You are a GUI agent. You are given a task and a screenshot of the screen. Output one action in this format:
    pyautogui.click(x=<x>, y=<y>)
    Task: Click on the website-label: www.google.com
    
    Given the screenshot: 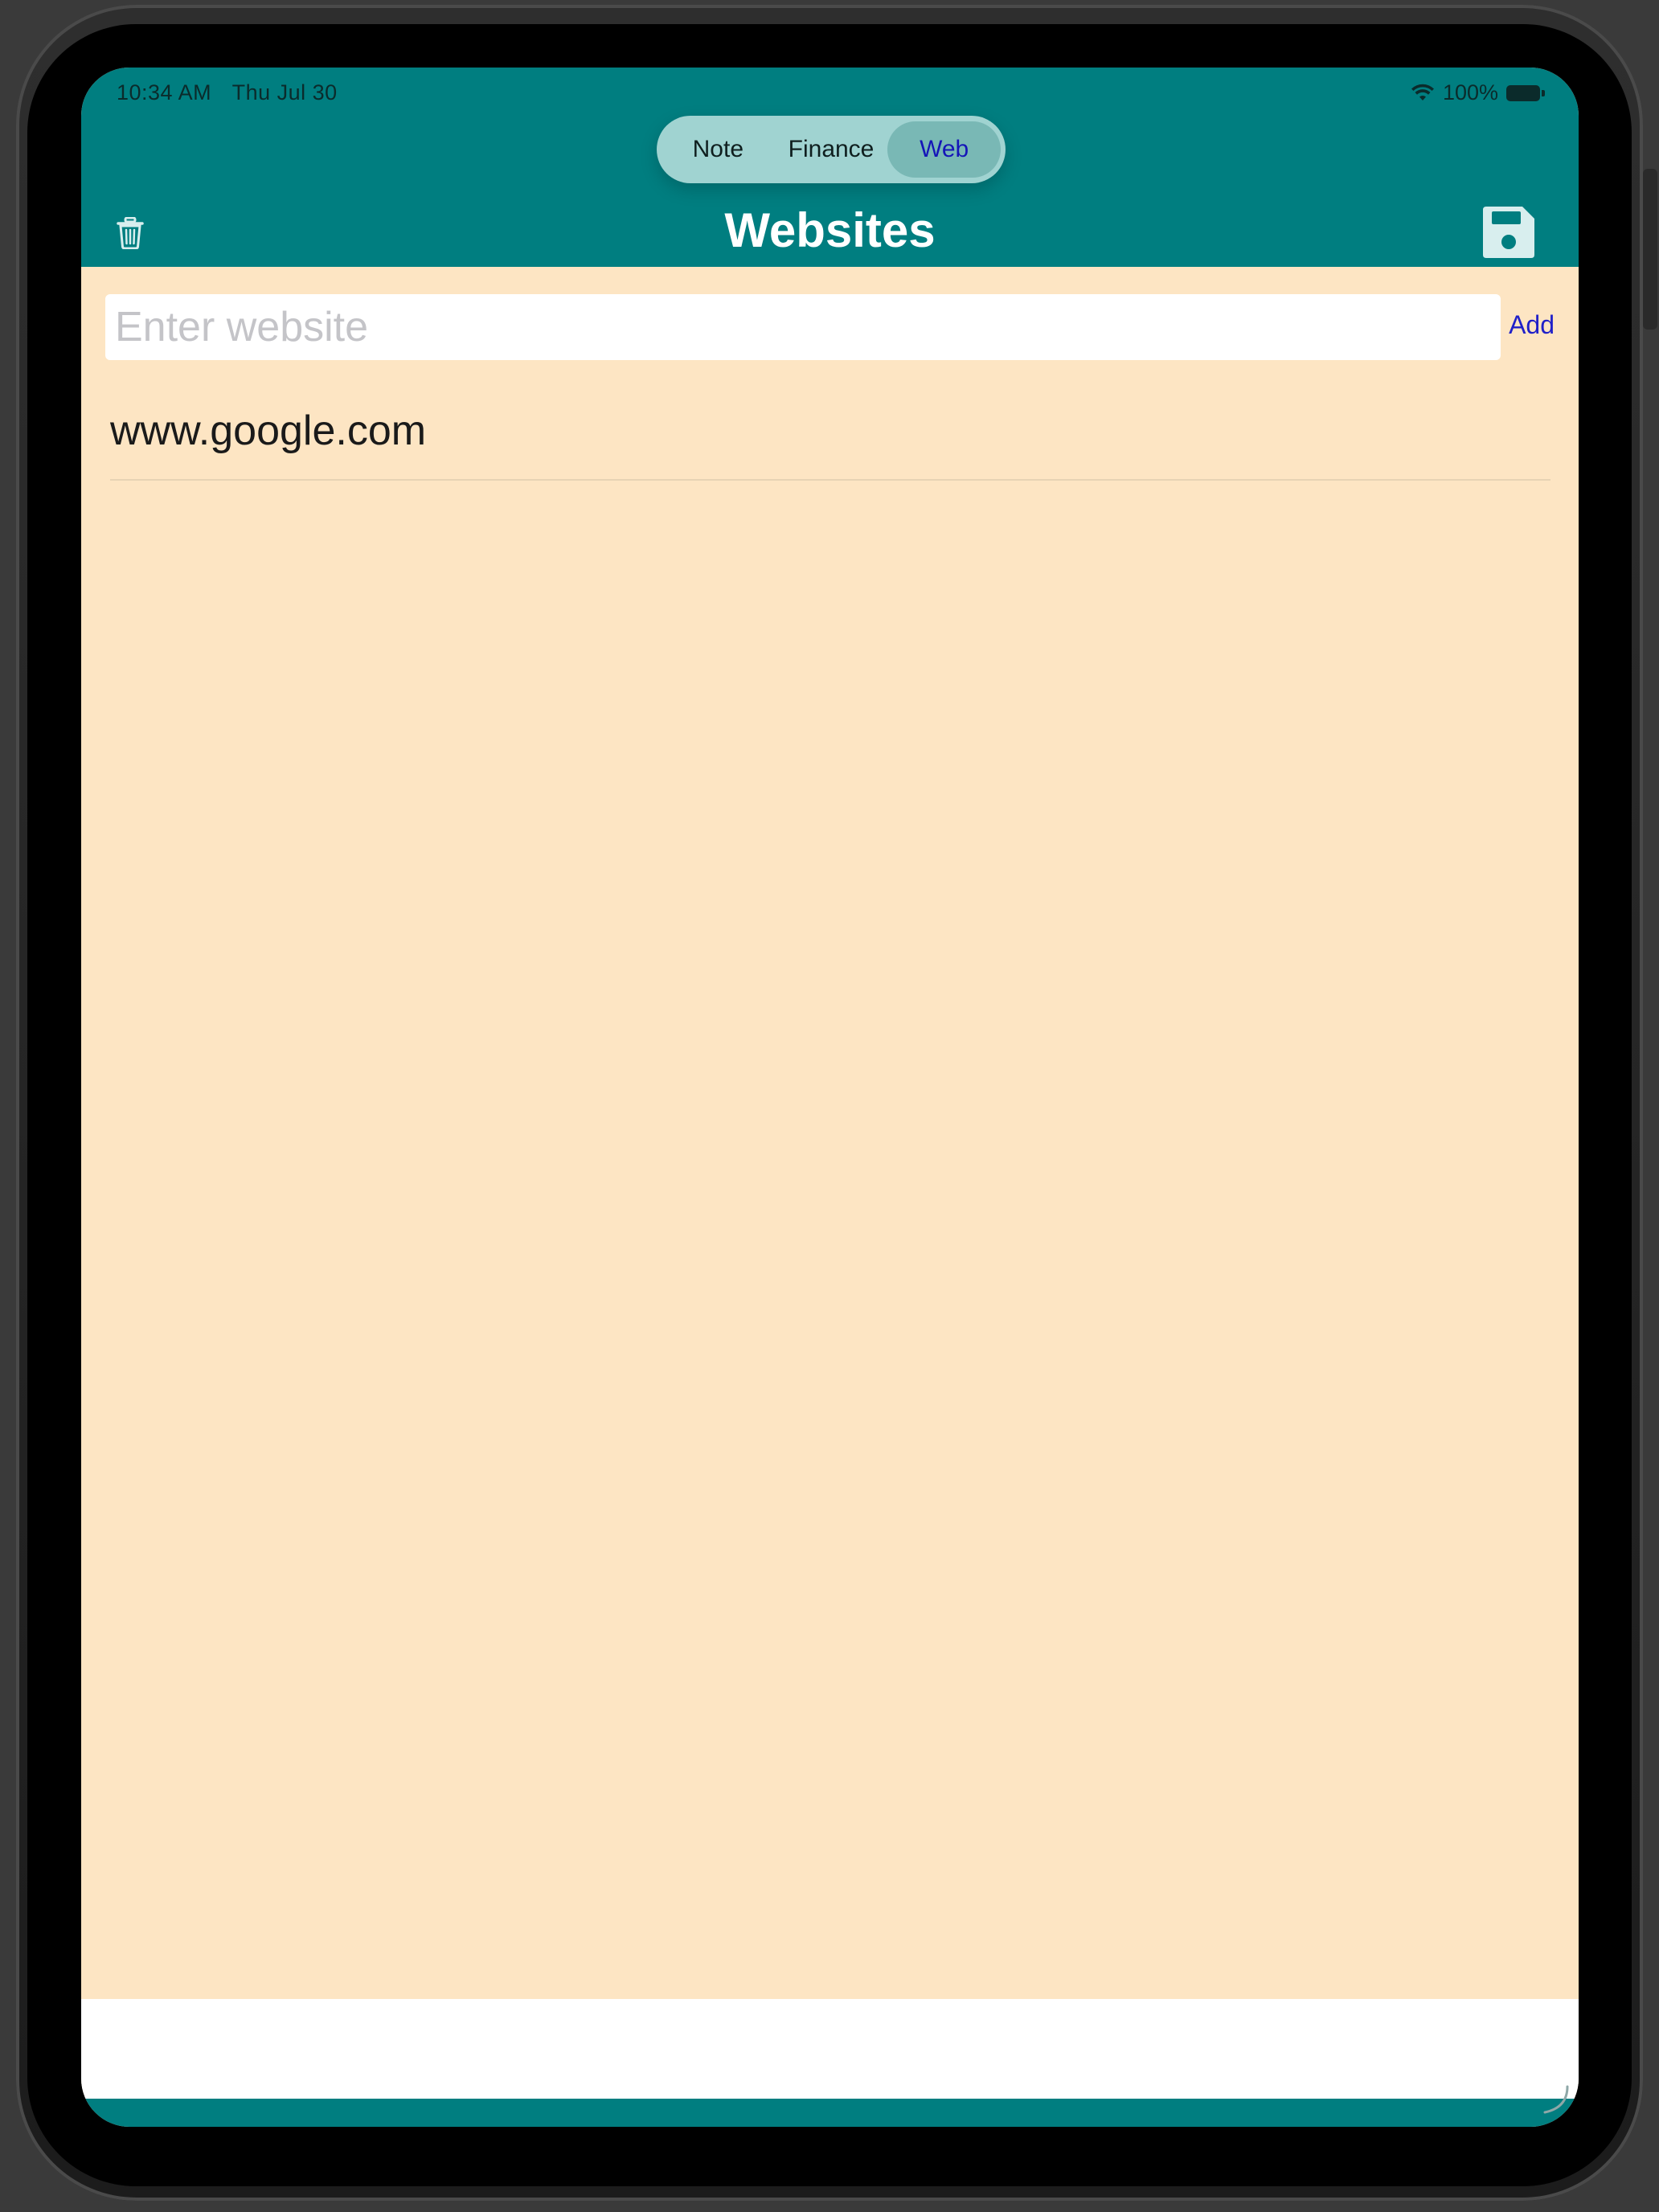 What is the action you would take?
    pyautogui.click(x=268, y=431)
    